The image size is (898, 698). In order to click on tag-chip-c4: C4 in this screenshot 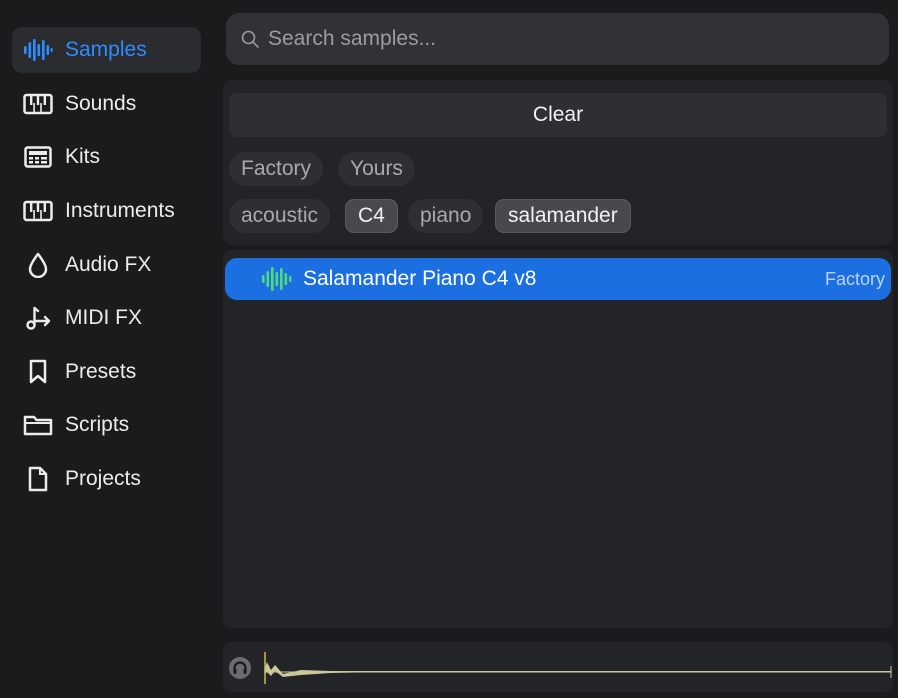, I will do `click(371, 216)`.